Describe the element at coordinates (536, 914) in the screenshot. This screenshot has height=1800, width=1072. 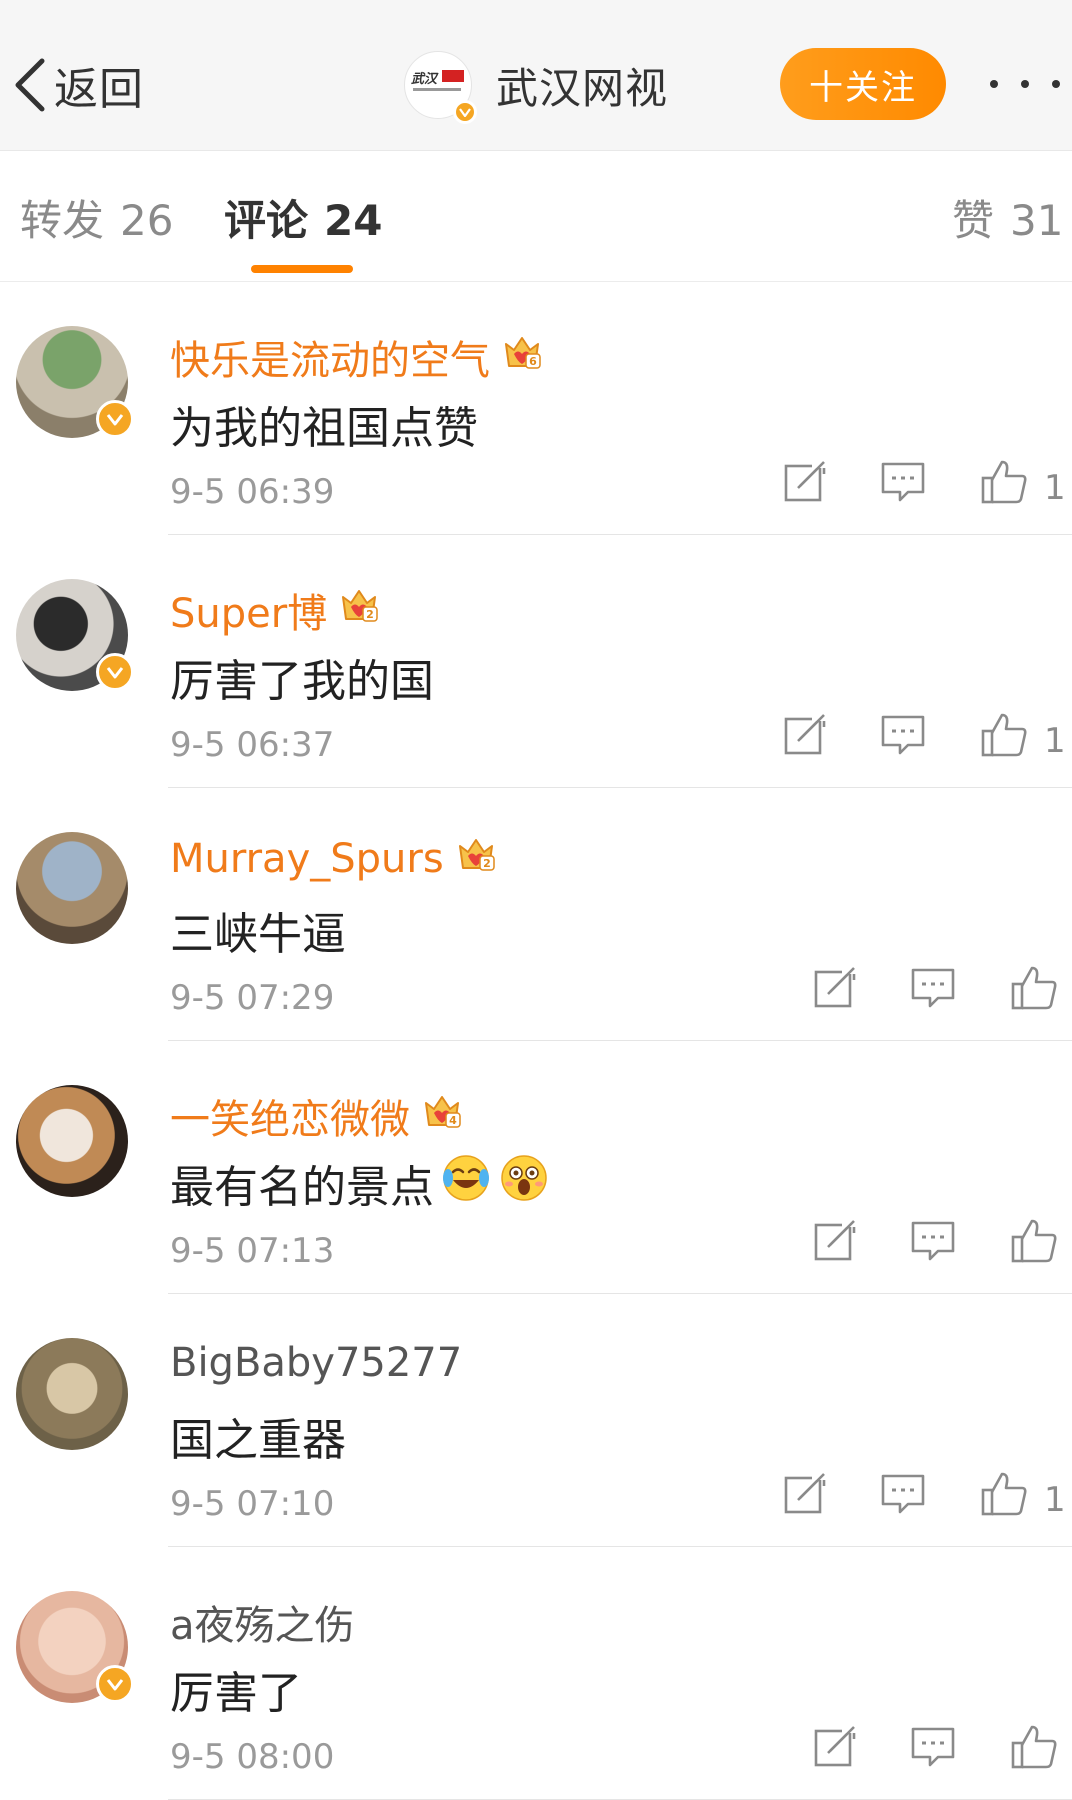
I see `comment-item: Murray_Spurs 2 三峡牛逼 9-5 07:29` at that location.